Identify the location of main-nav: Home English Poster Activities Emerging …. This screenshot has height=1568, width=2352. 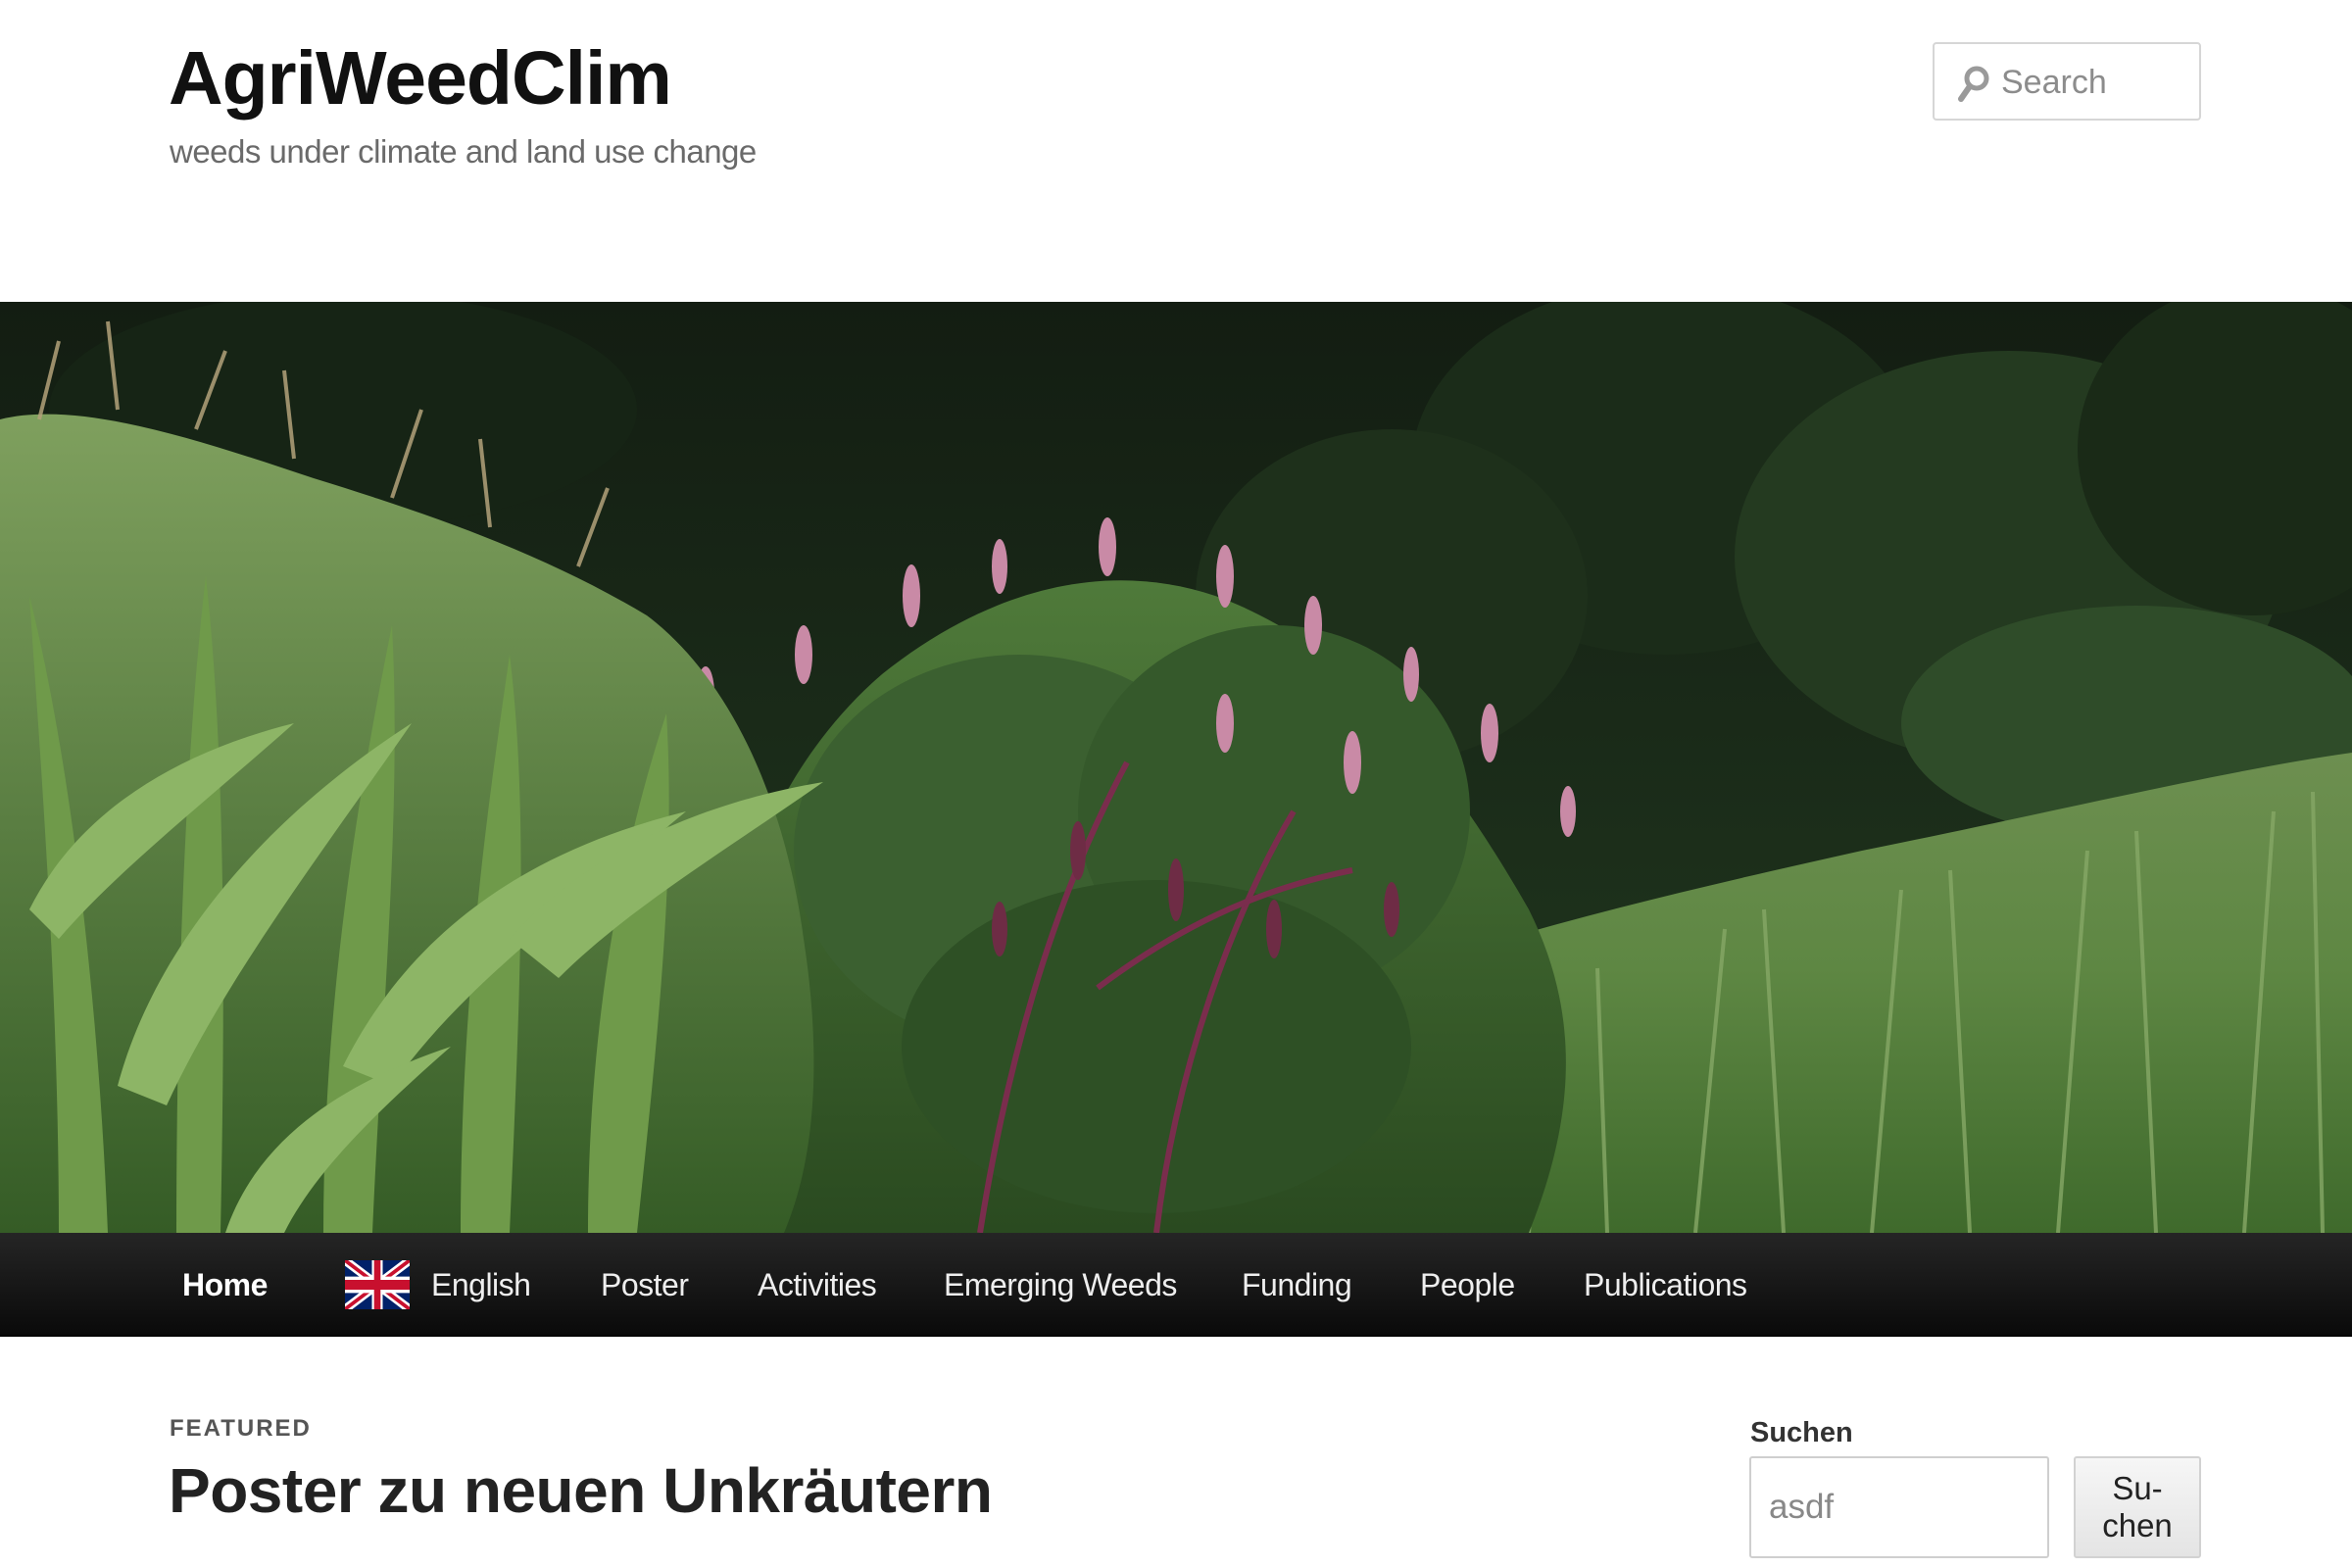
(1176, 1285).